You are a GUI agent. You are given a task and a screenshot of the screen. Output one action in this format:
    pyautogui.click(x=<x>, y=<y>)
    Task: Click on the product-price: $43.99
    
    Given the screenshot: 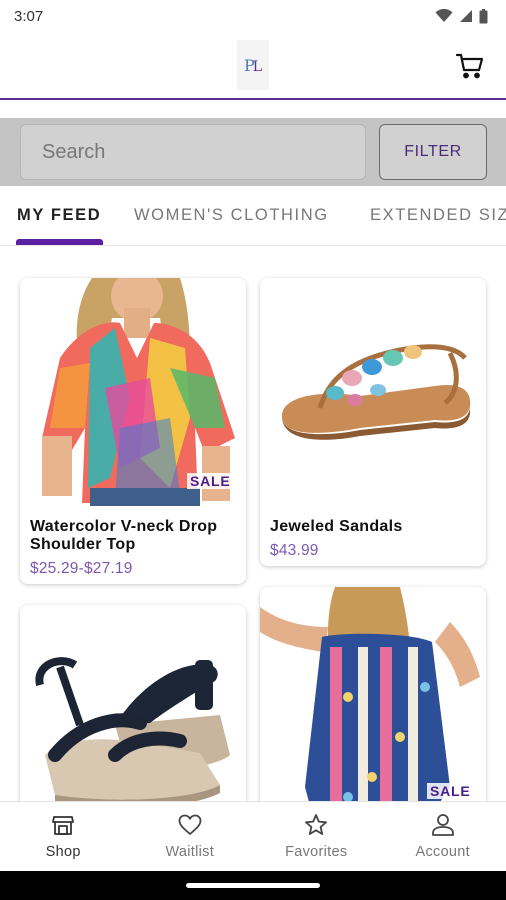 What is the action you would take?
    pyautogui.click(x=294, y=550)
    